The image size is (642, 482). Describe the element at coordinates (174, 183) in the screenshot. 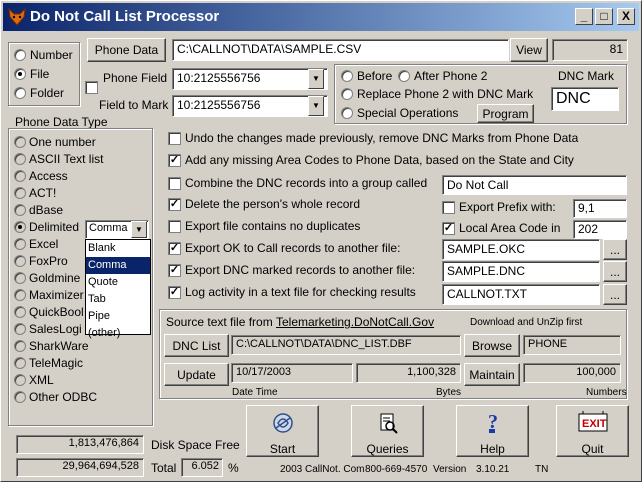

I see `combine-checkbox` at that location.